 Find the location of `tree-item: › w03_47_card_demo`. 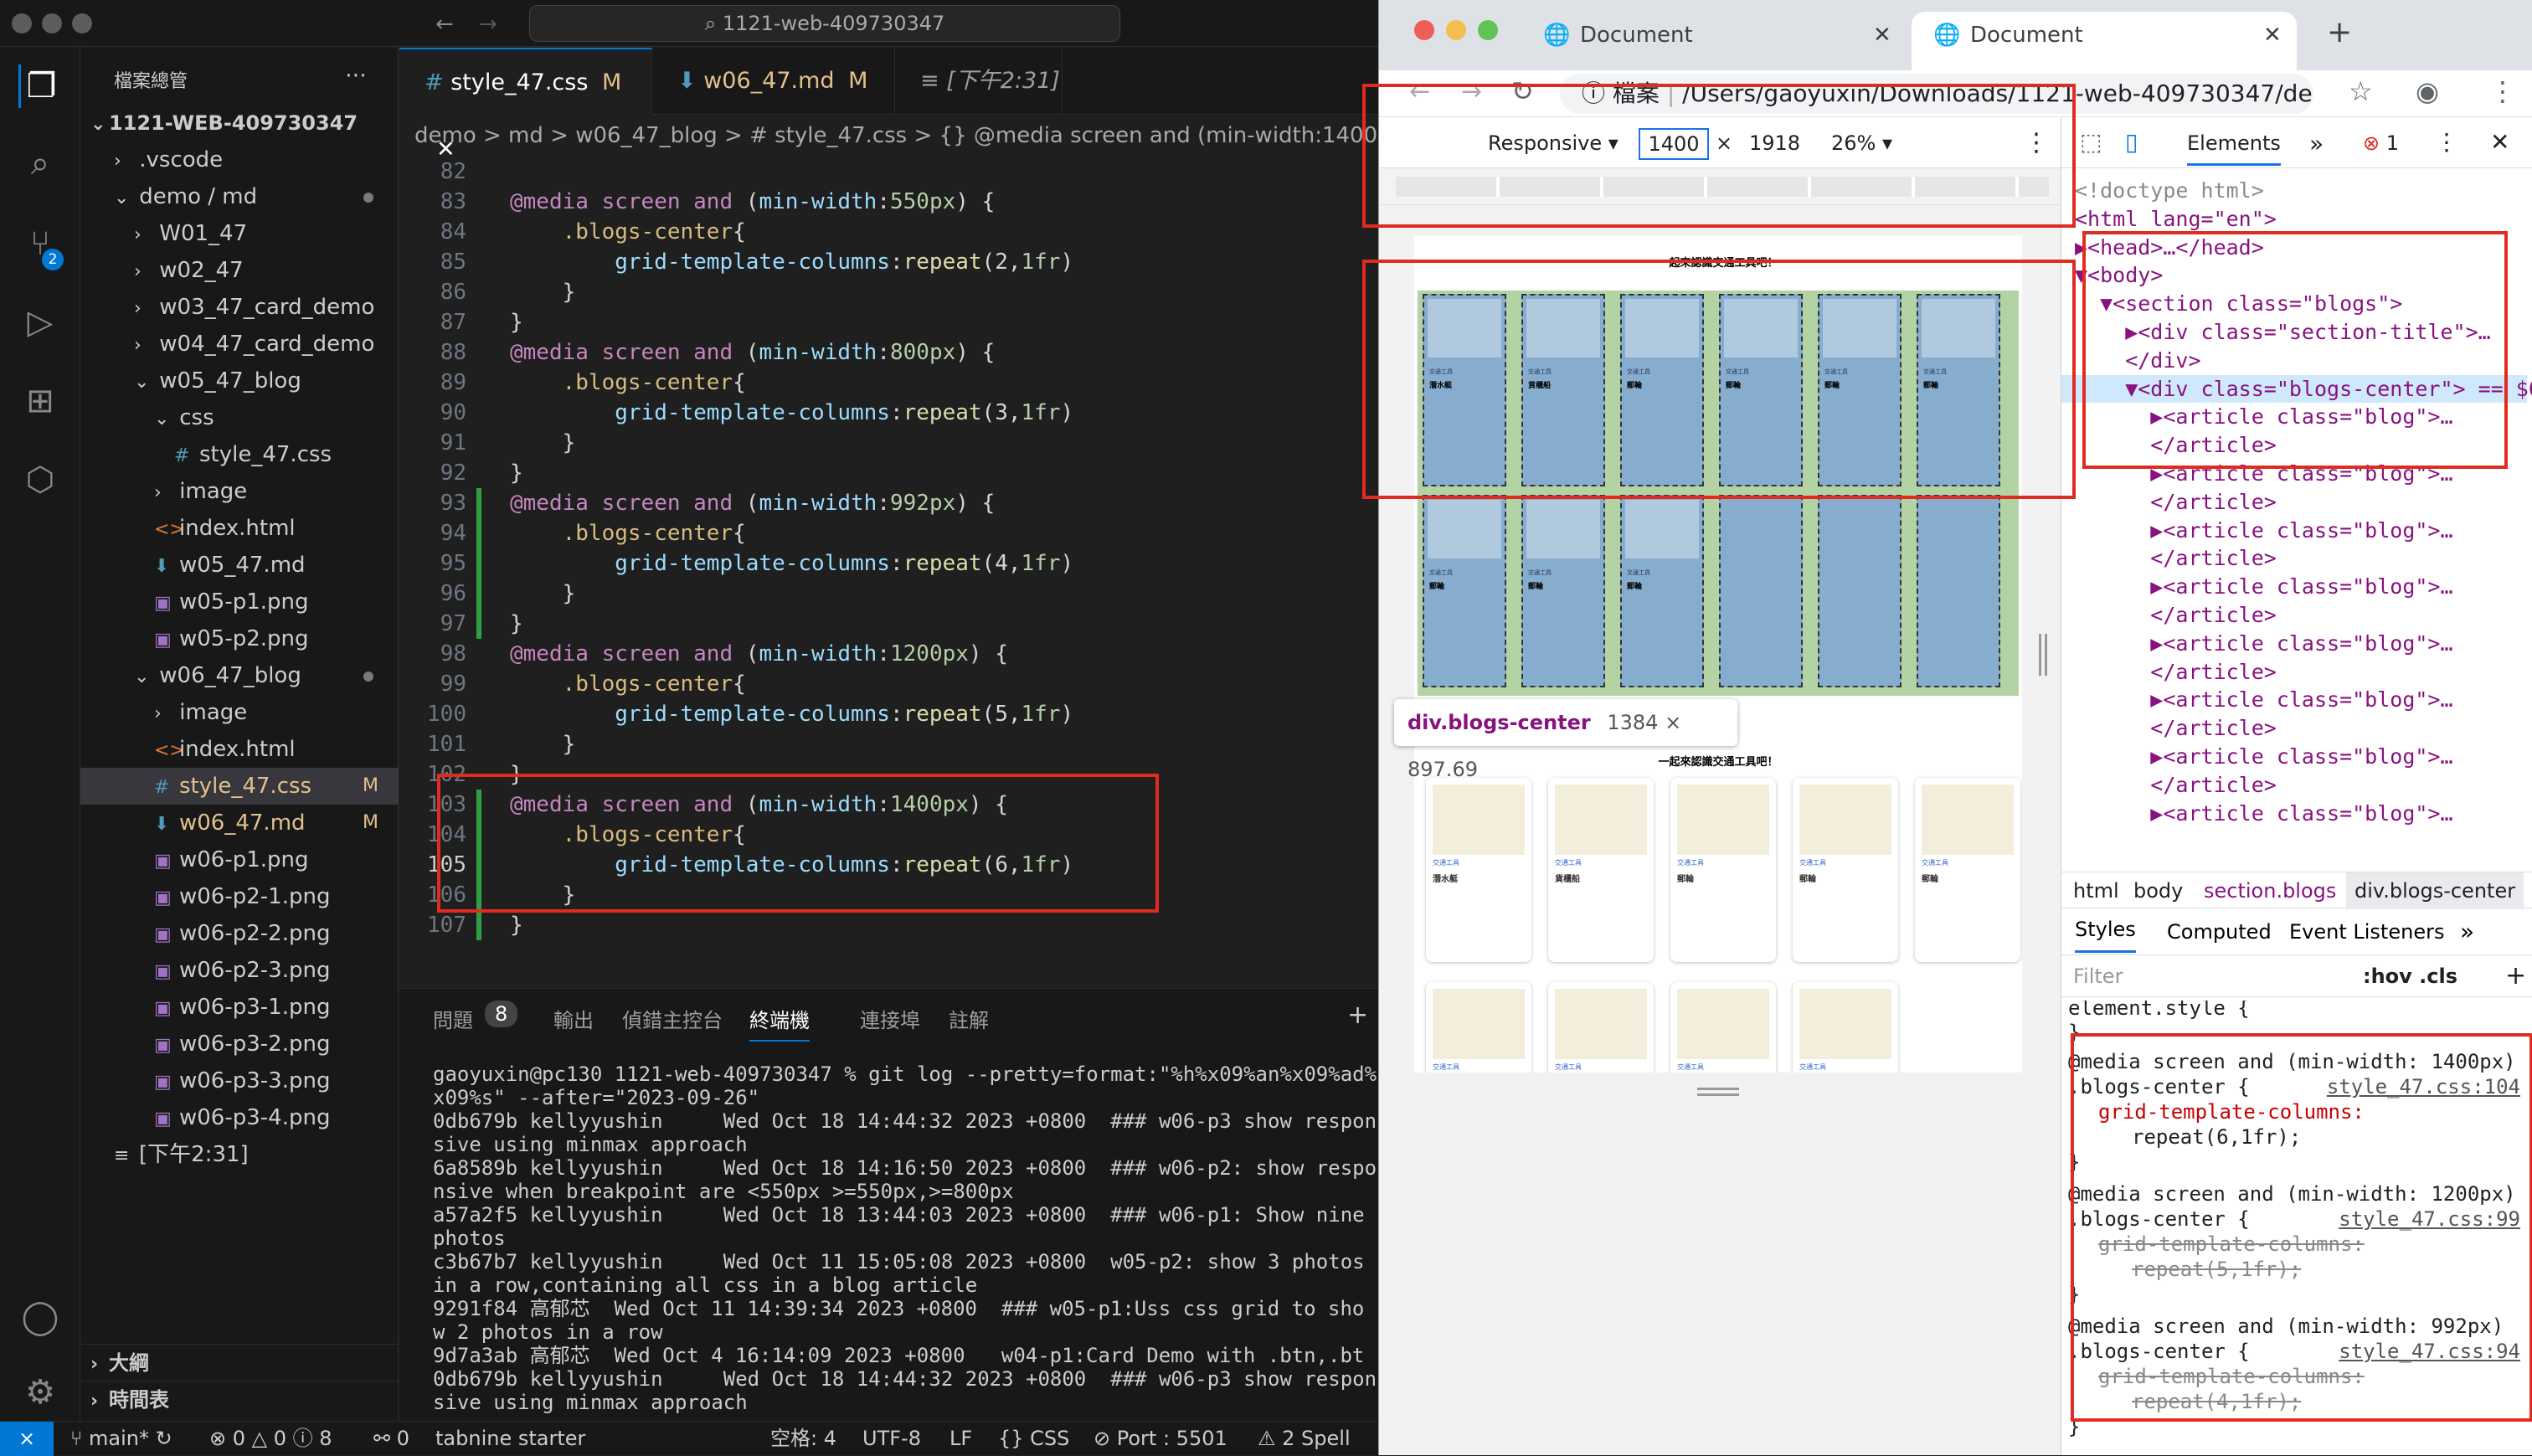

tree-item: › w03_47_card_demo is located at coordinates (239, 307).